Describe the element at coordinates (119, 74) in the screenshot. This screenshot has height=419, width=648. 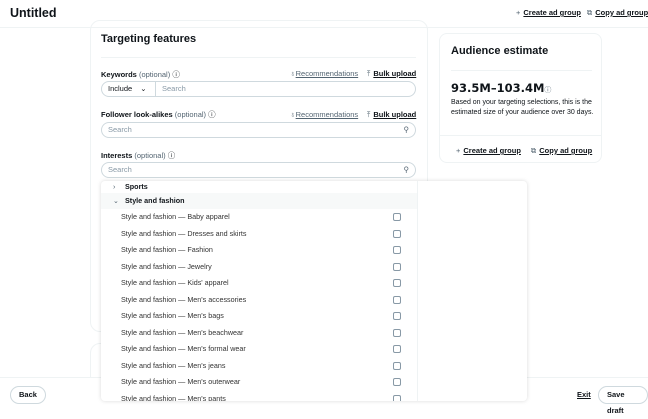
I see `label-text: Keywords` at that location.